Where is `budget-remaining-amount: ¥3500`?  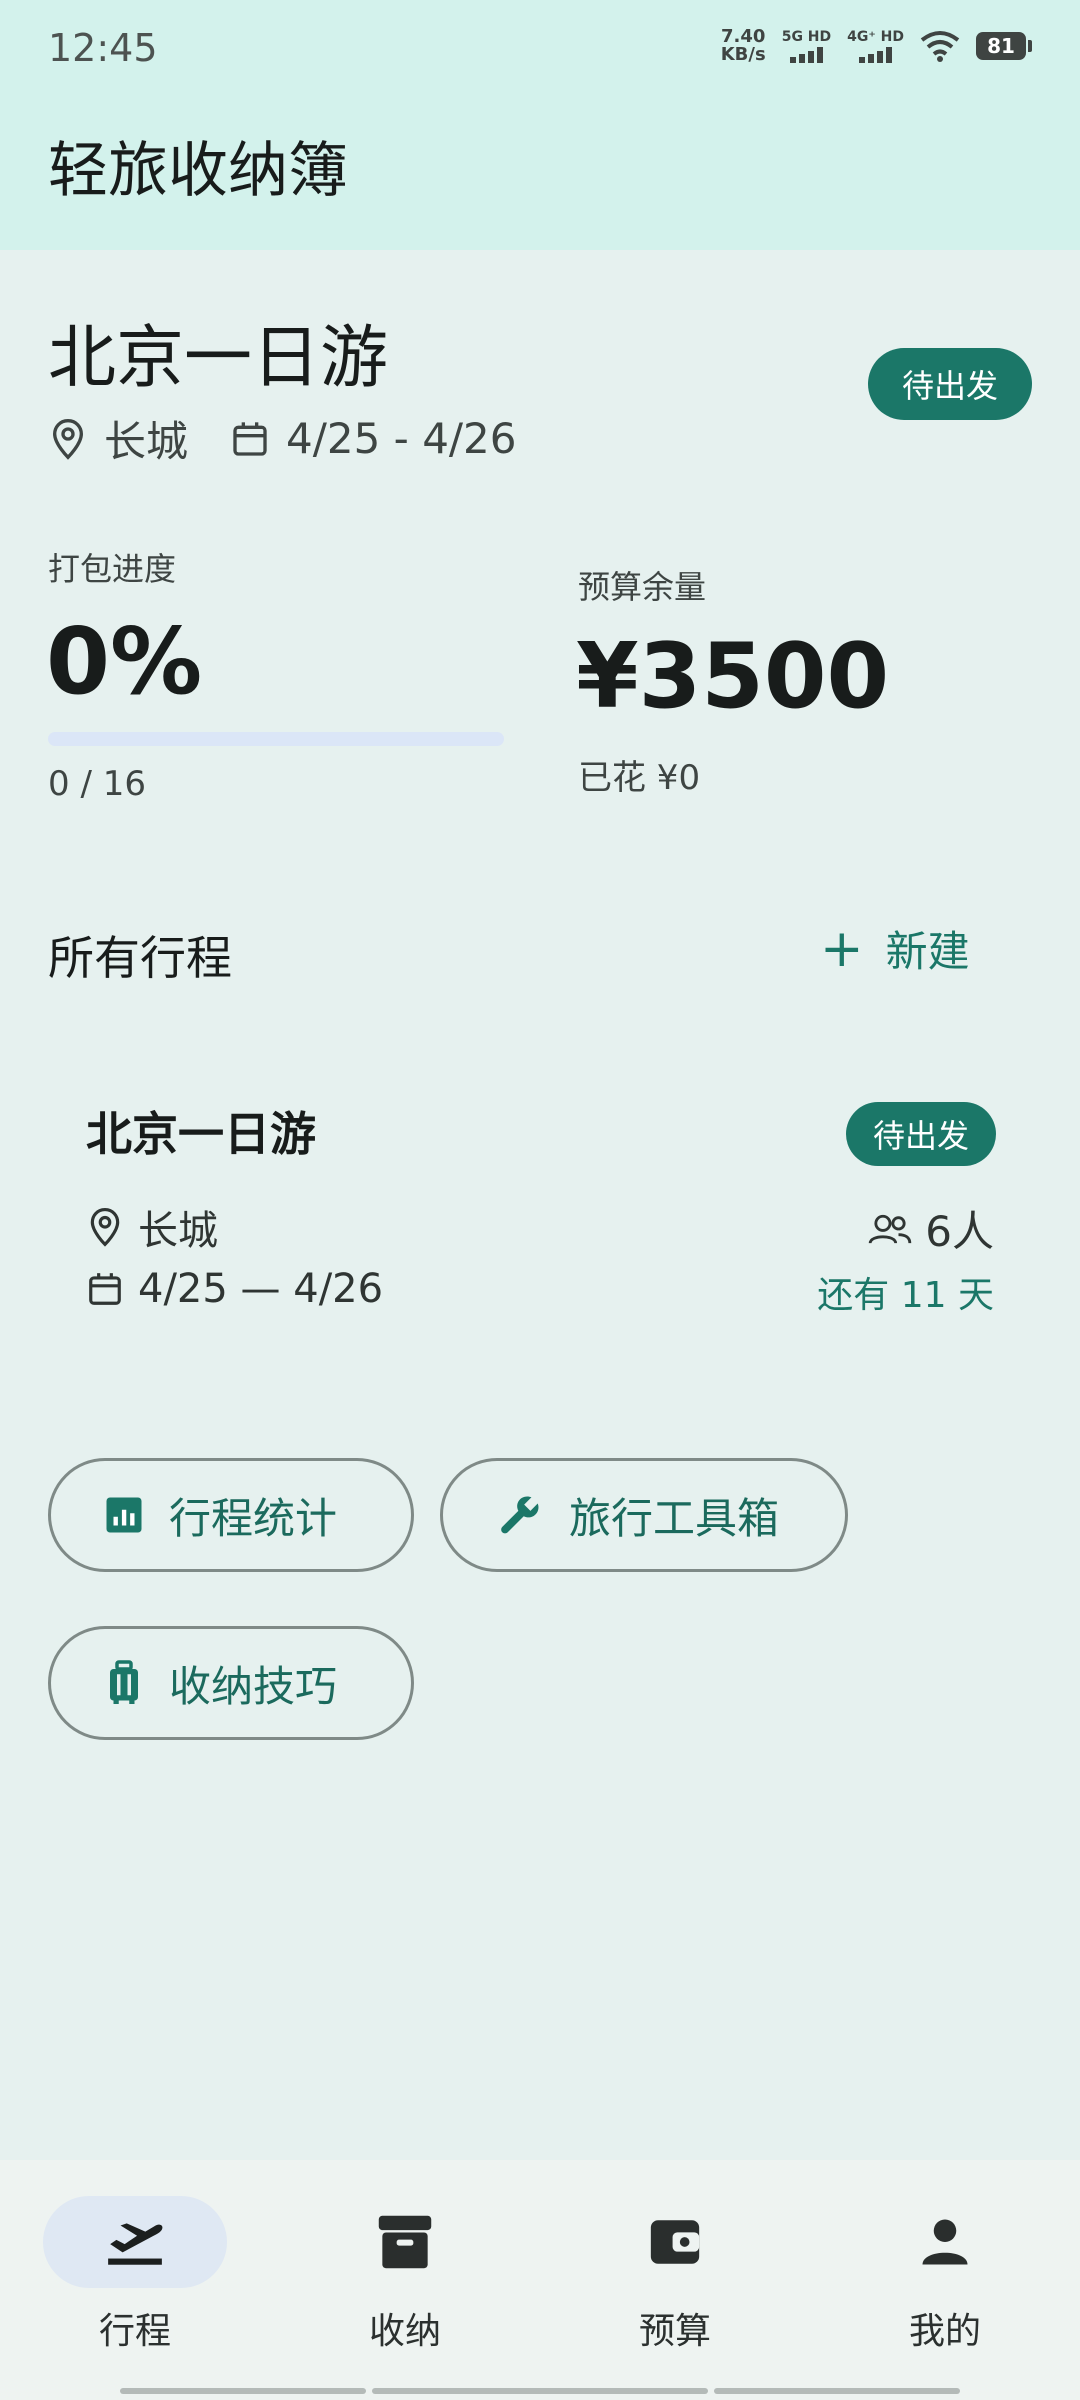
budget-remaining-amount: ¥3500 is located at coordinates (733, 676).